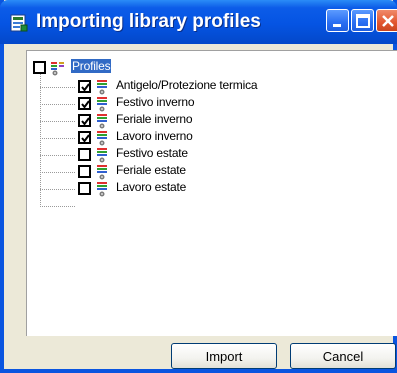 This screenshot has height=373, width=397. What do you see at coordinates (151, 170) in the screenshot?
I see `item-label: Feriale estate` at bounding box center [151, 170].